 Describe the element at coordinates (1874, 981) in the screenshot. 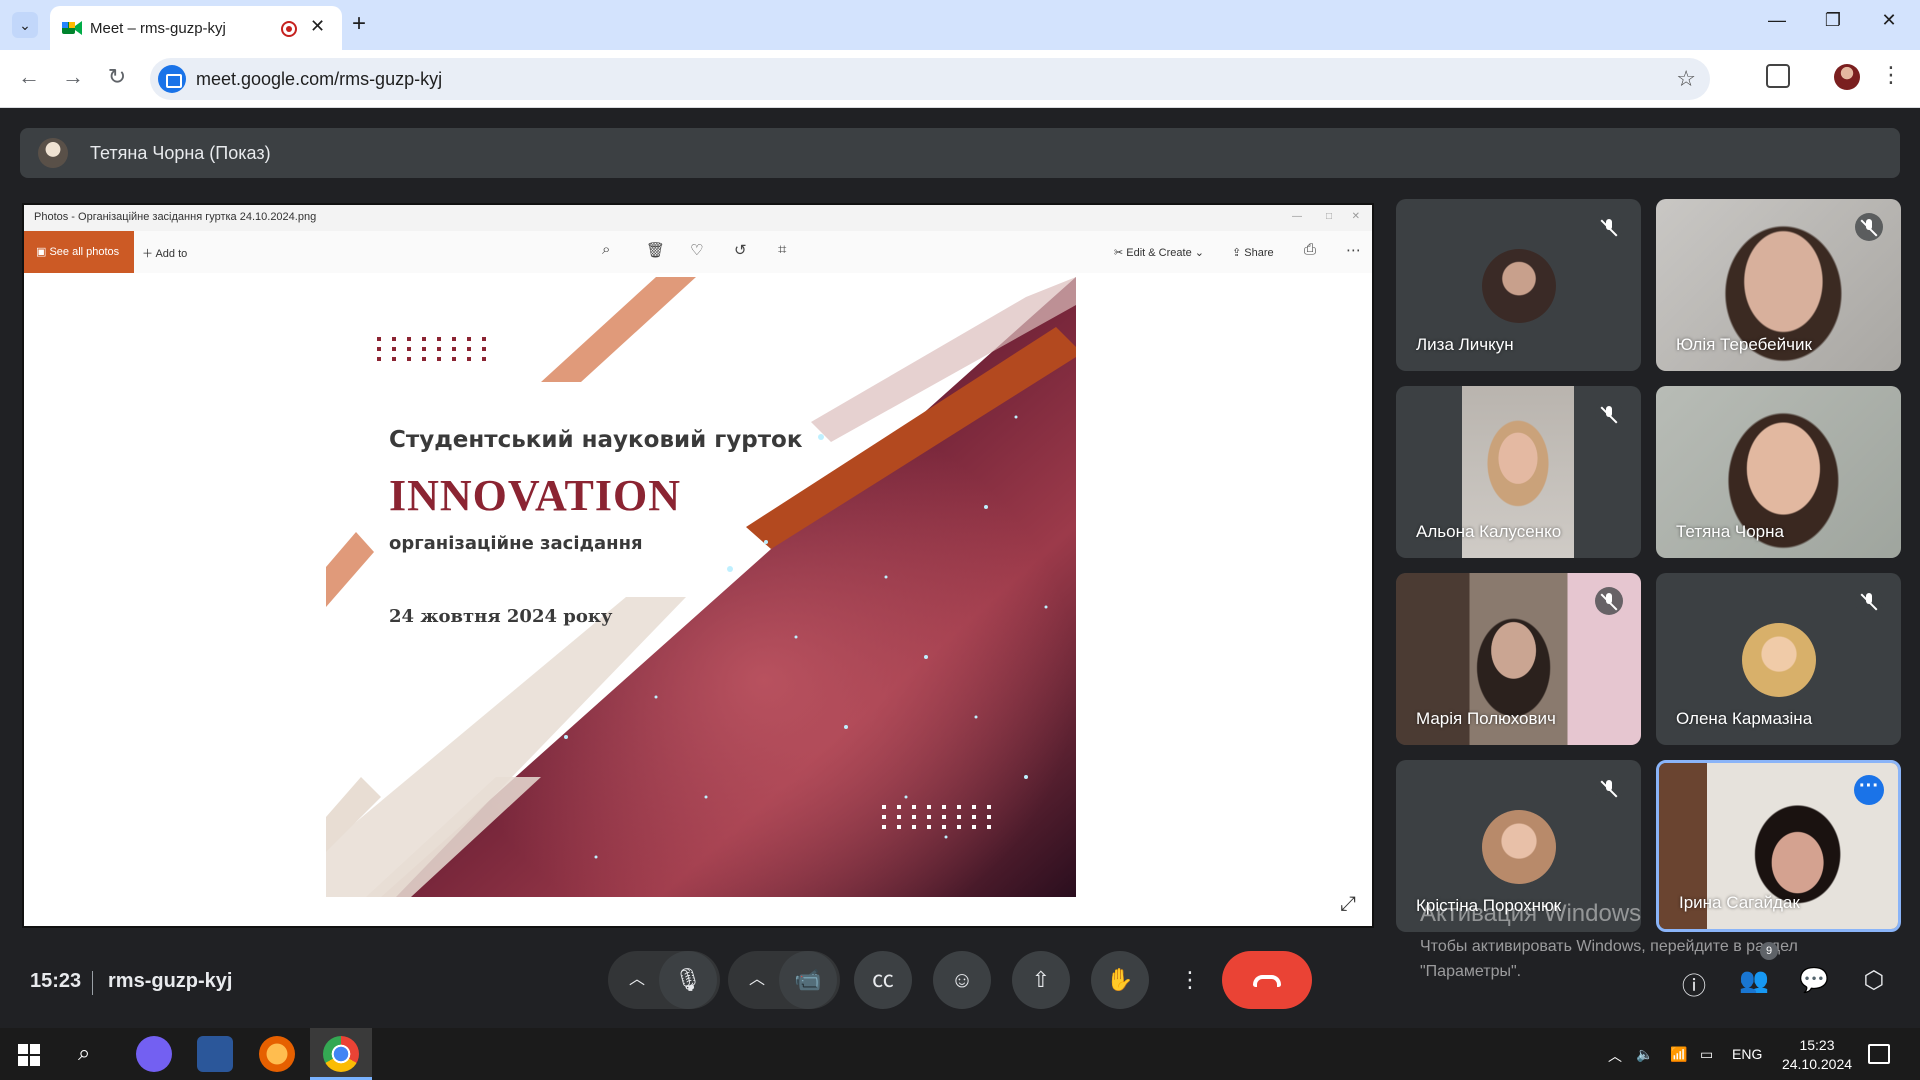

I see `activities-icon: ⬡` at that location.